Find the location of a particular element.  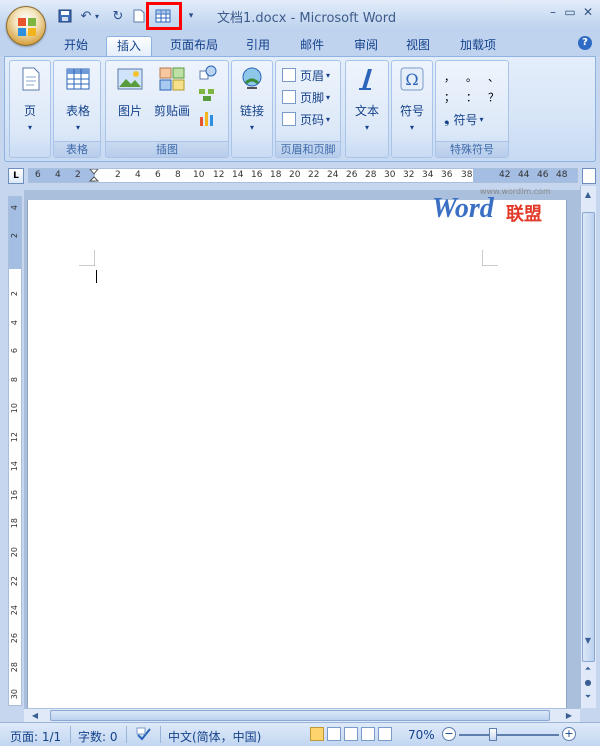

zoom-slider-thumb is located at coordinates (493, 734).